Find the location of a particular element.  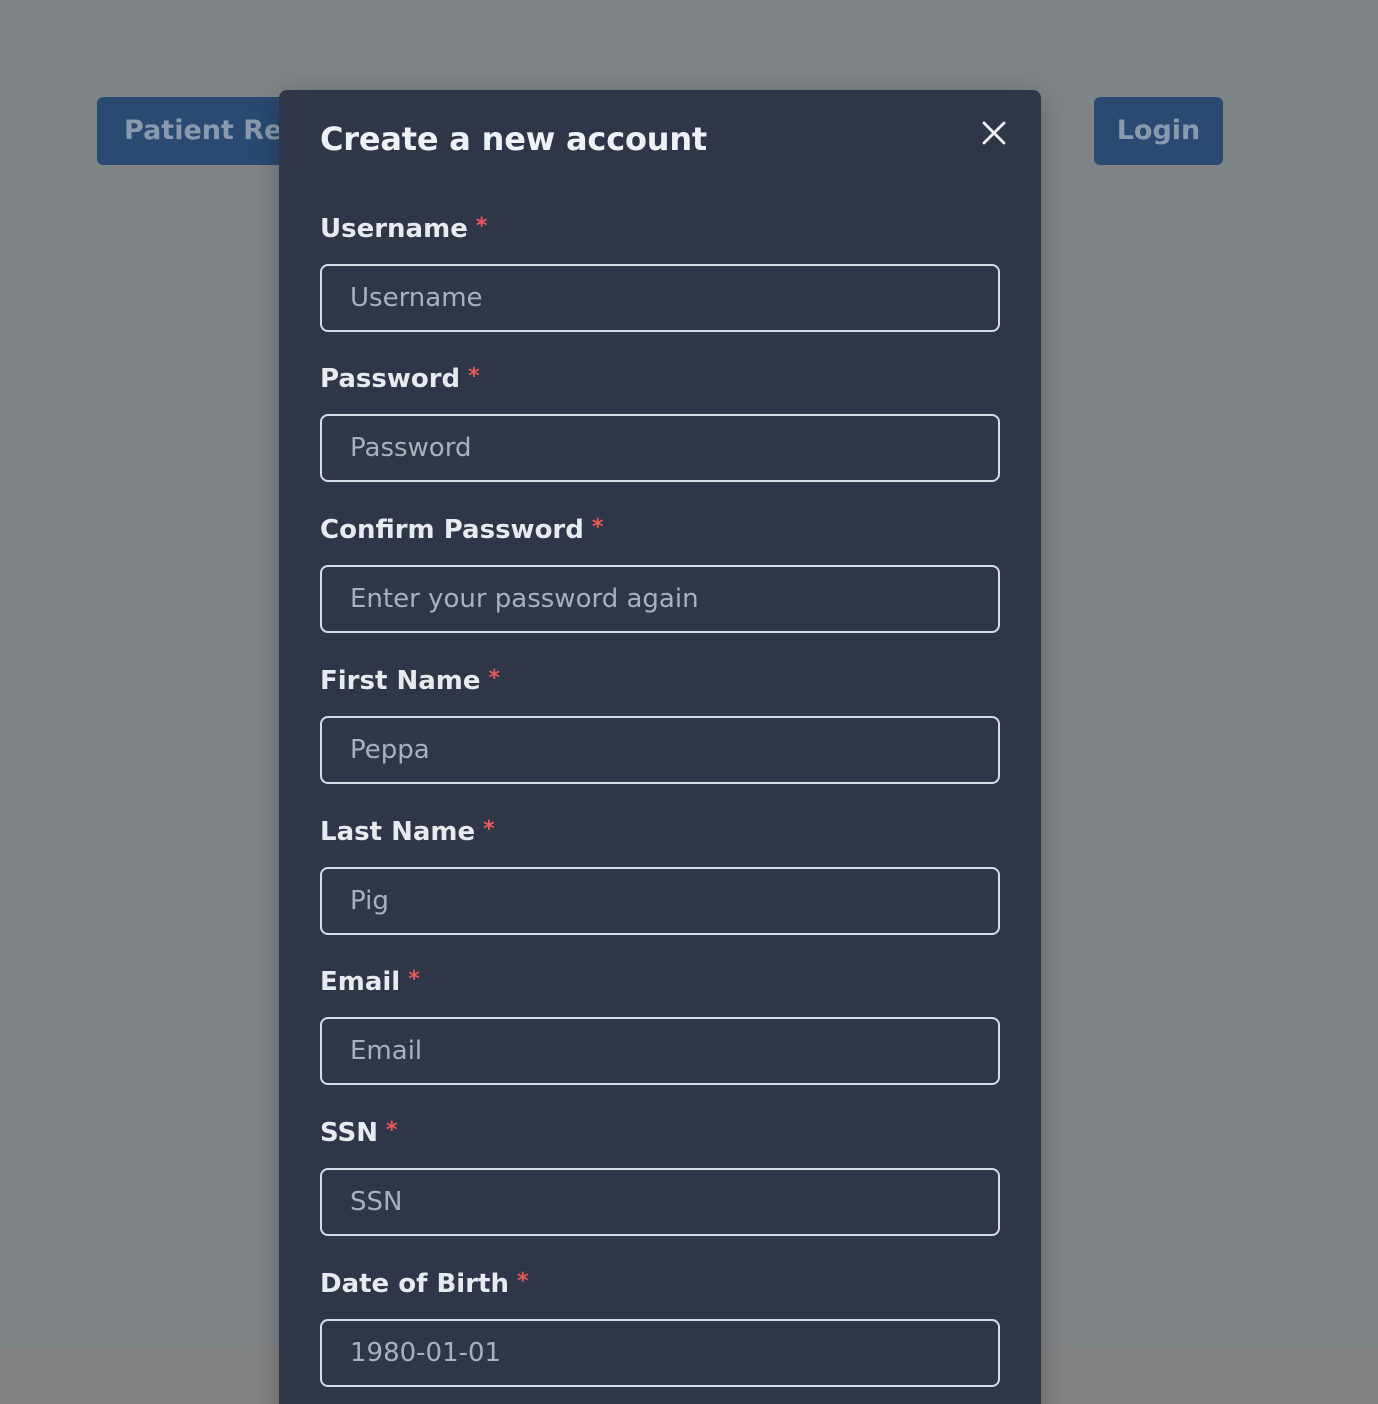

ssn-input is located at coordinates (660, 1202).